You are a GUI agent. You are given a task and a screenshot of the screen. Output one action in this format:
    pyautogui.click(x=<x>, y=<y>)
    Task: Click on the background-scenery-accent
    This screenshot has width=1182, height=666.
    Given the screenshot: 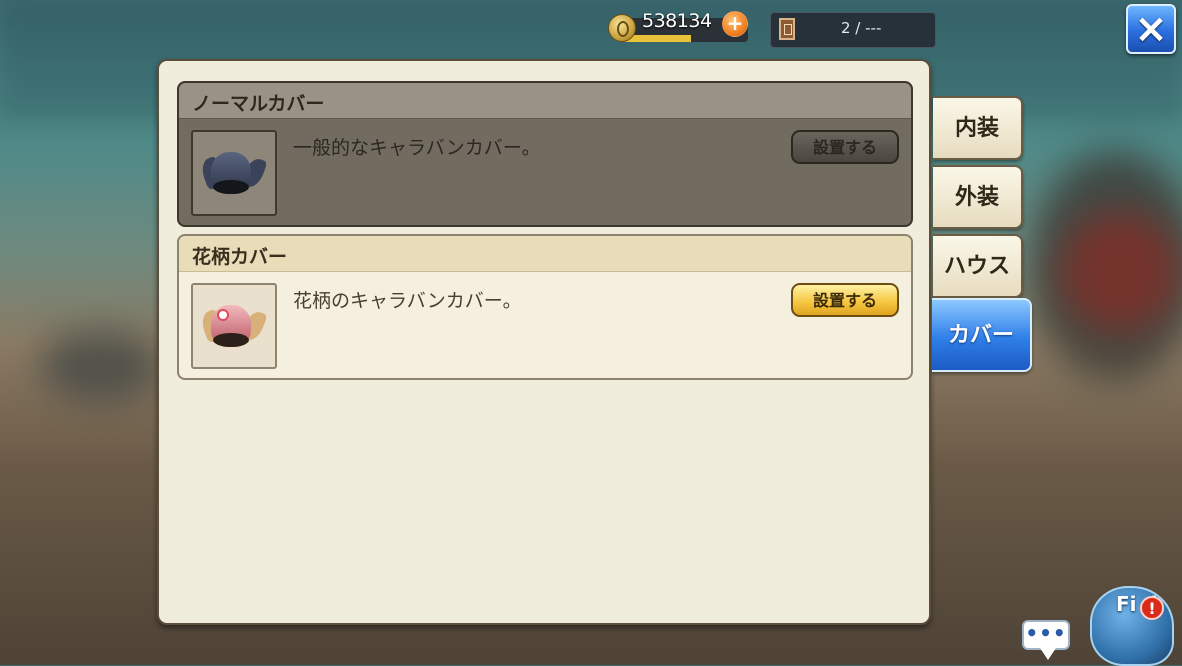 What is the action you would take?
    pyautogui.click(x=1120, y=270)
    